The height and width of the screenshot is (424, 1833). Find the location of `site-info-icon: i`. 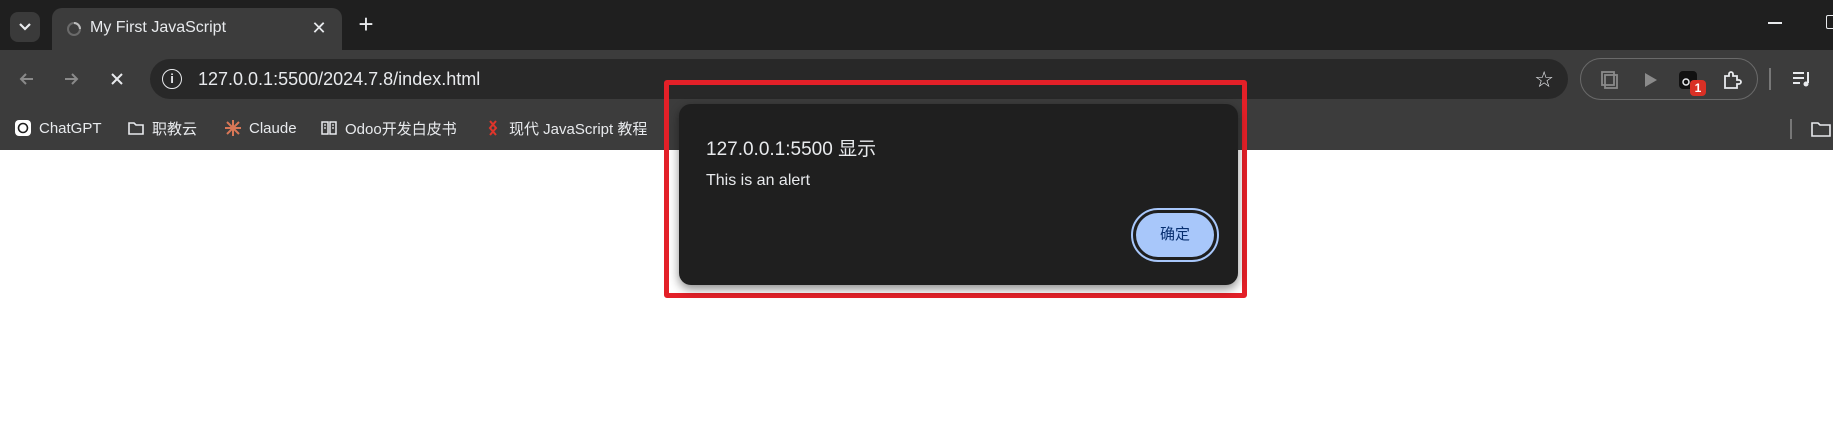

site-info-icon: i is located at coordinates (172, 79).